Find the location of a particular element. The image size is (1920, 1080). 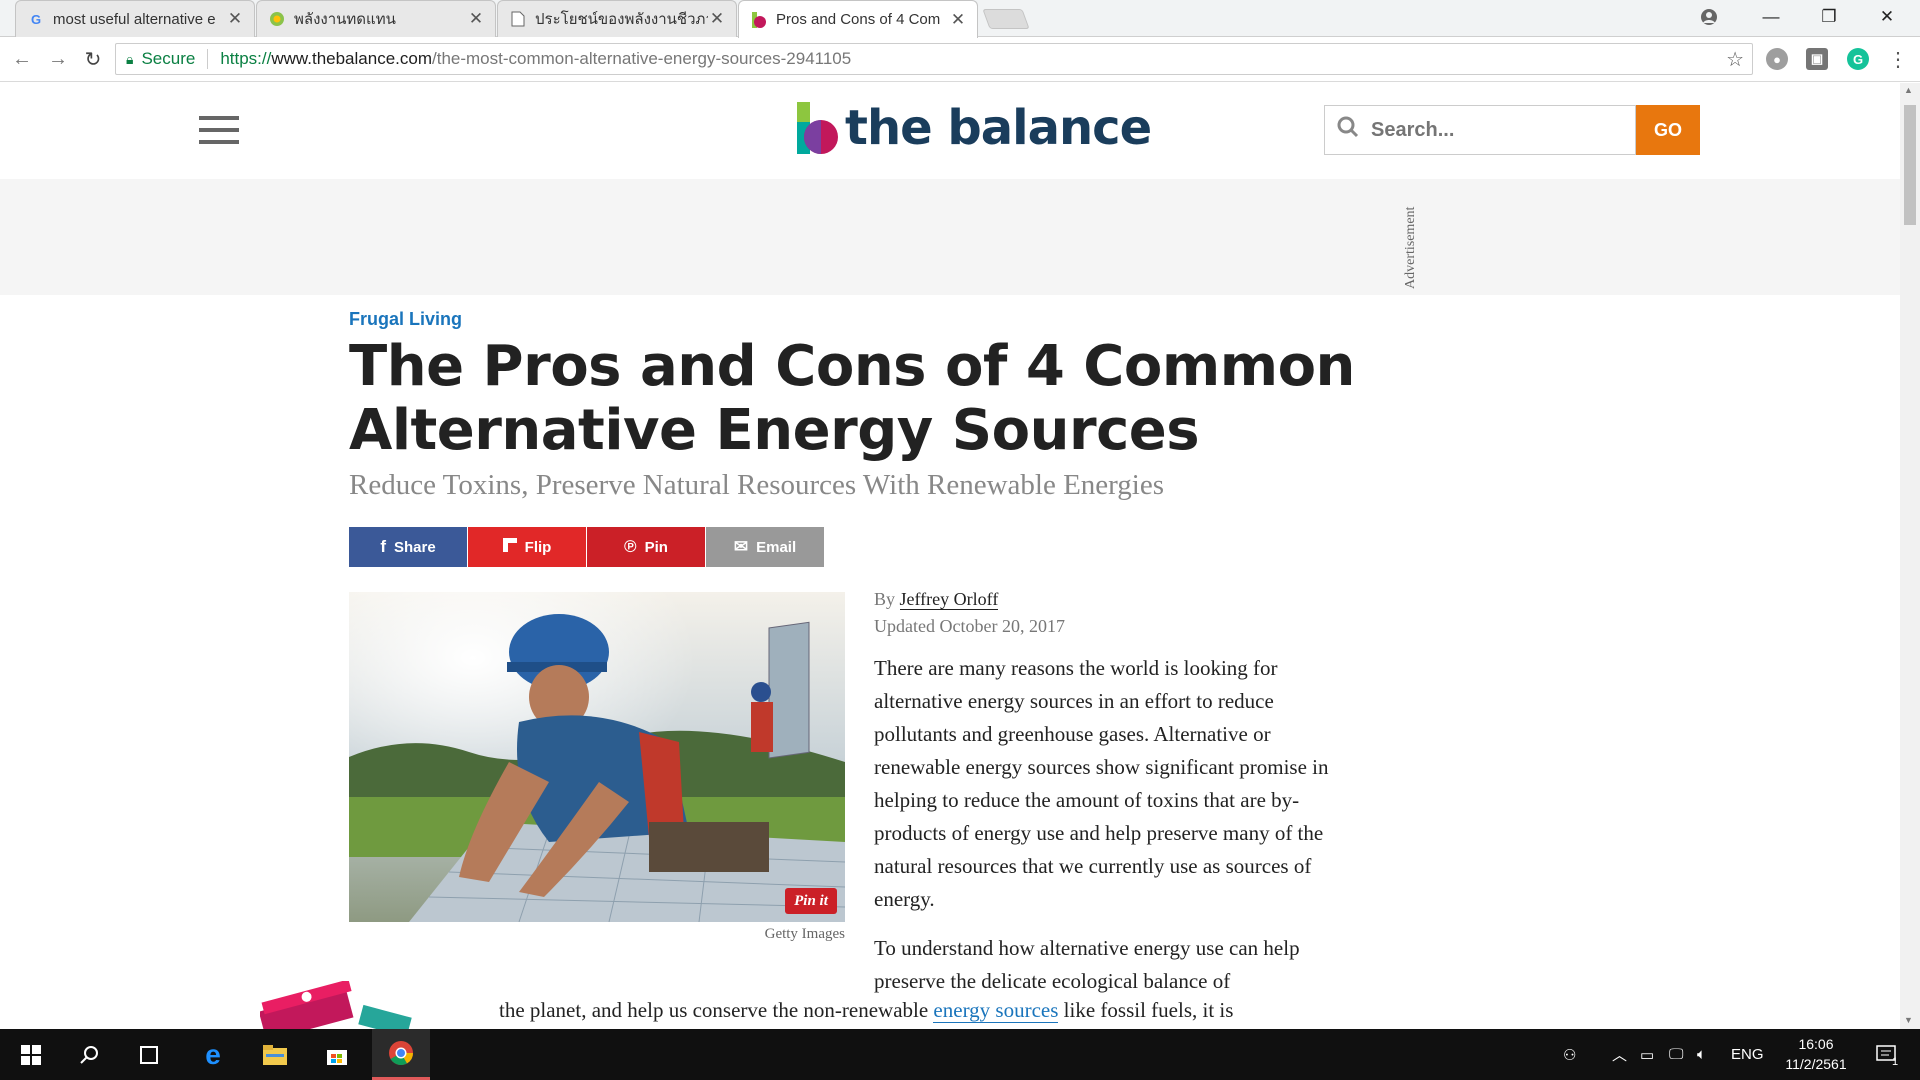

the-balance-icon is located at coordinates (759, 19).